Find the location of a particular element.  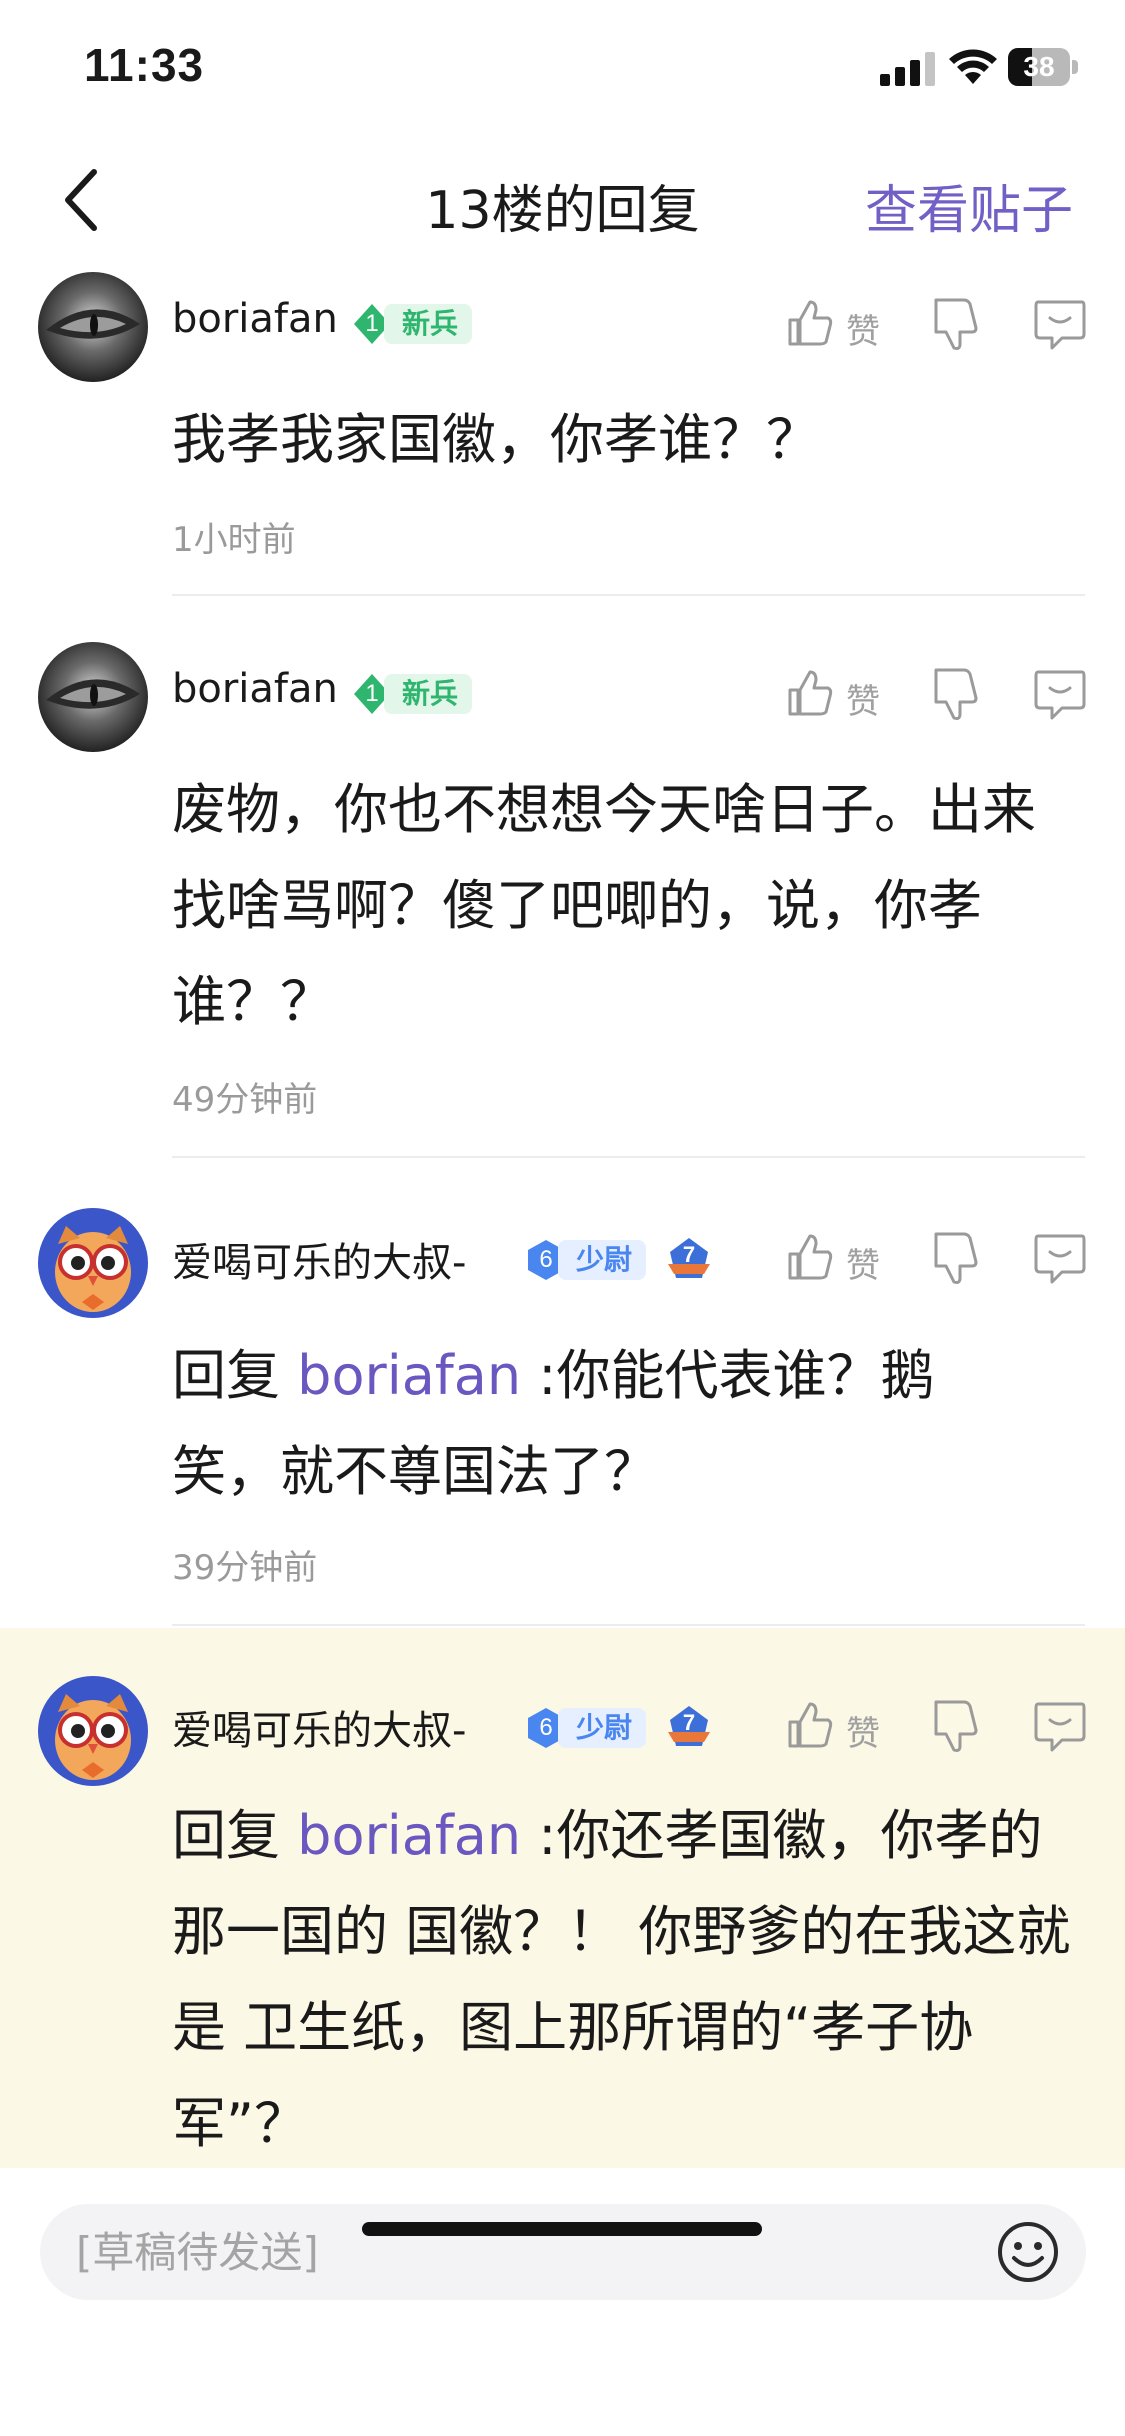

emoji-button is located at coordinates (1028, 2252).